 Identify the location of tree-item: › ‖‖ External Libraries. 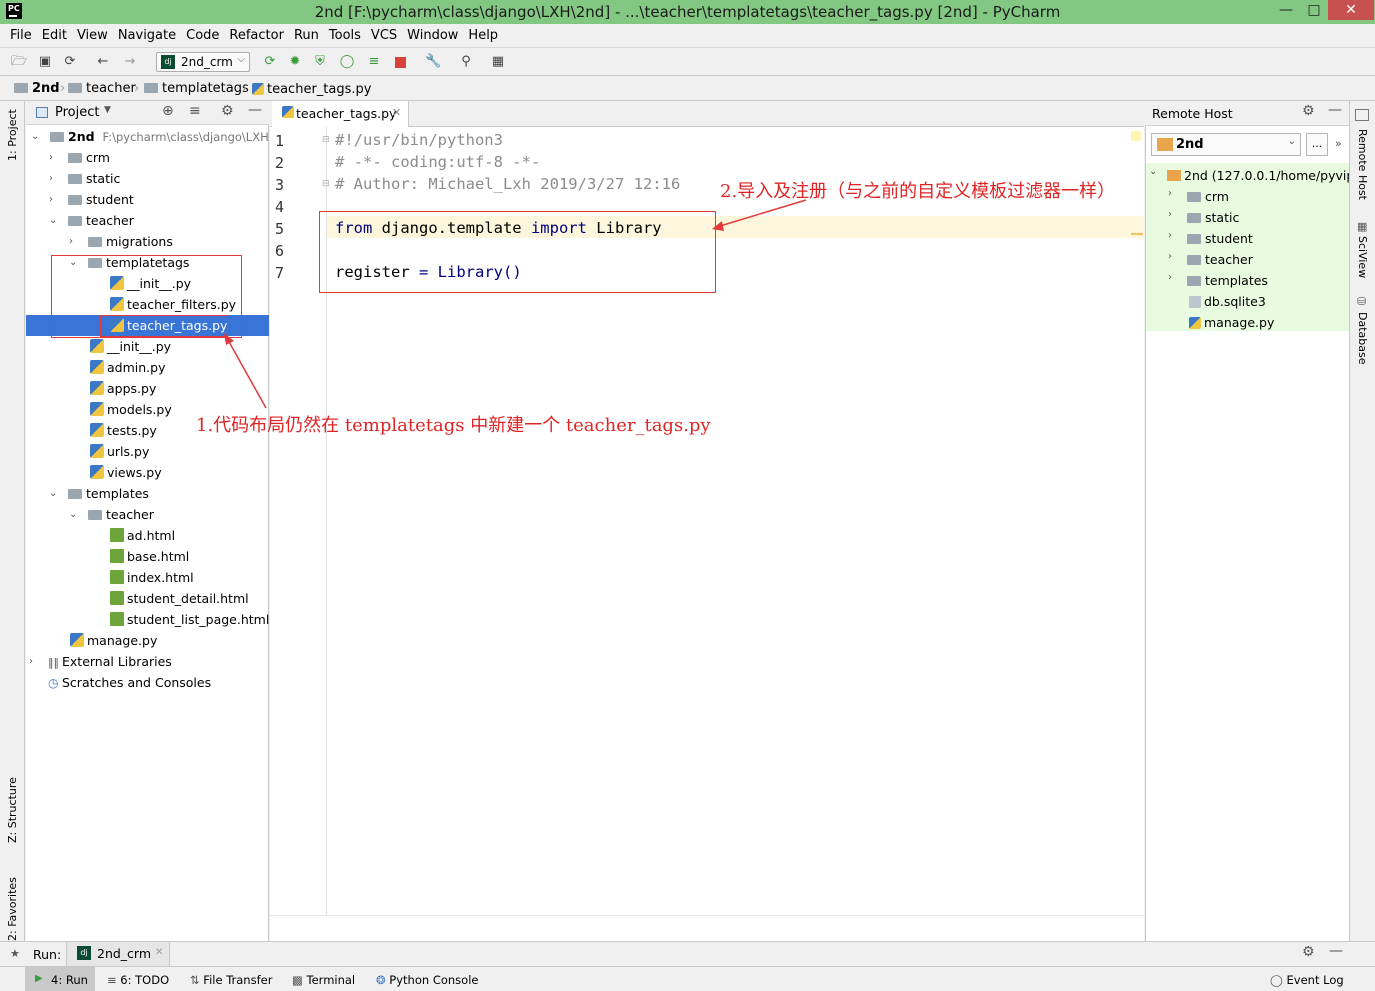
(147, 661).